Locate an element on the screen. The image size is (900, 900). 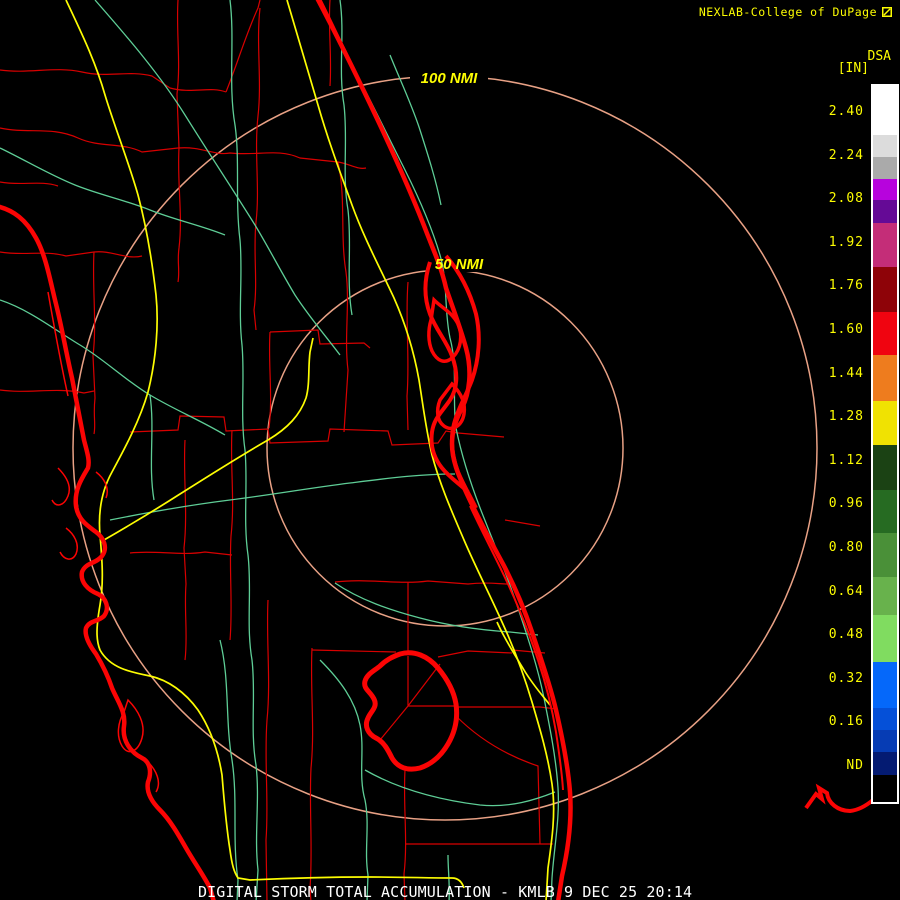
colorbar-tick-label: 0.96 is located at coordinates (846, 503).